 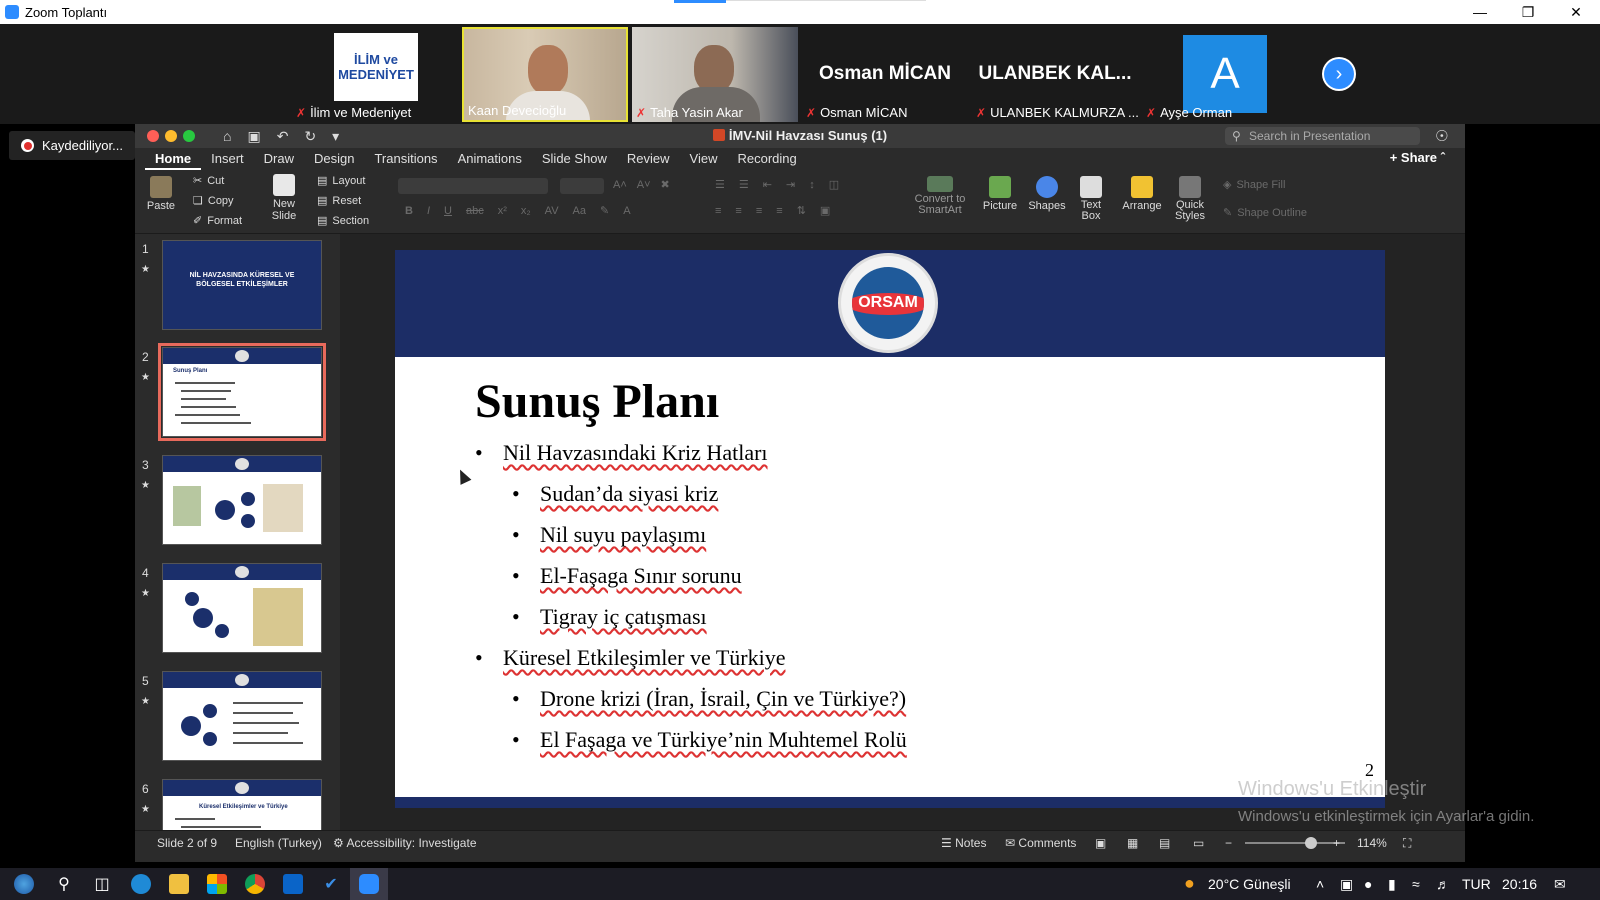 I want to click on zoom-out-icon: −, so click(x=1228, y=843).